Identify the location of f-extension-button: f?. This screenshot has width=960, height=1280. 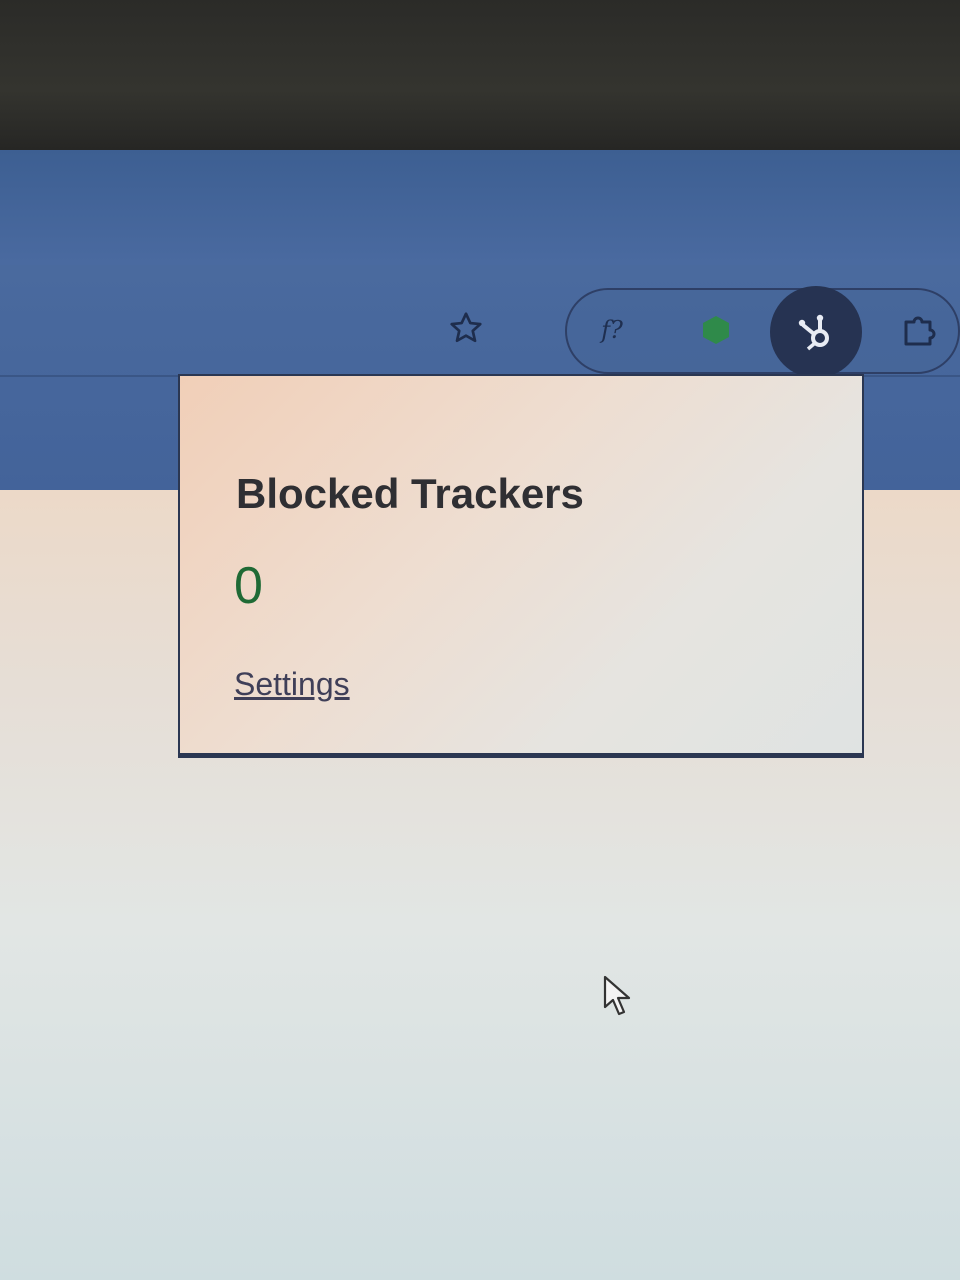
(612, 330).